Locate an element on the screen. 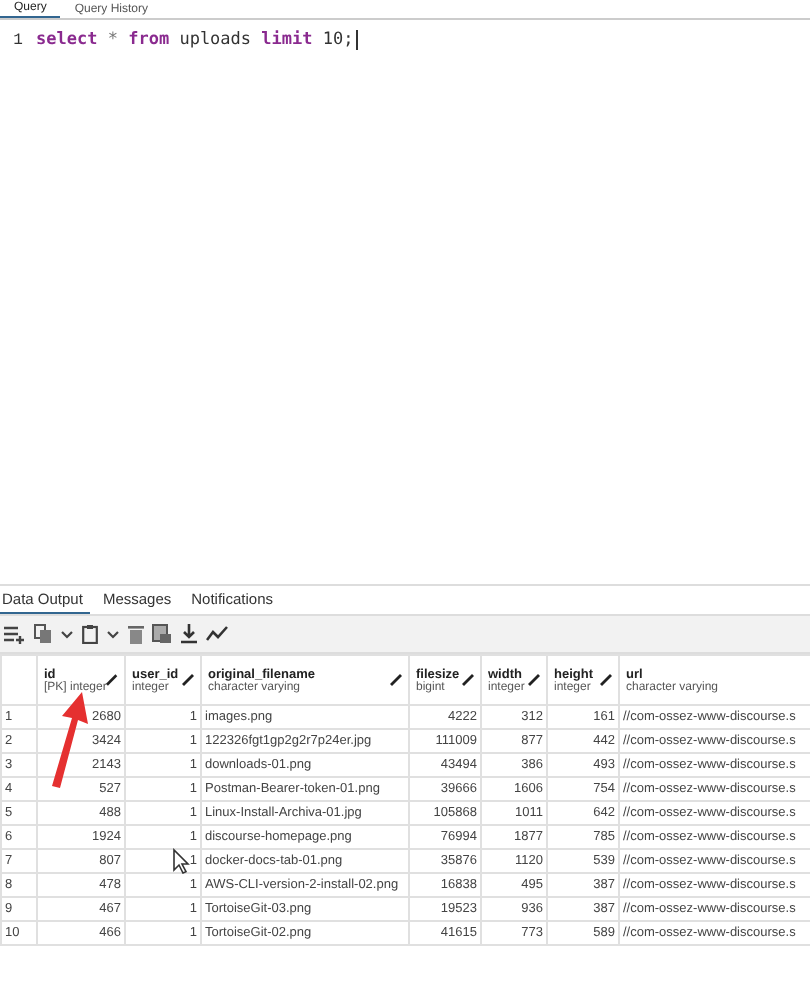  code-line: select * from uploads limit 10; is located at coordinates (197, 40).